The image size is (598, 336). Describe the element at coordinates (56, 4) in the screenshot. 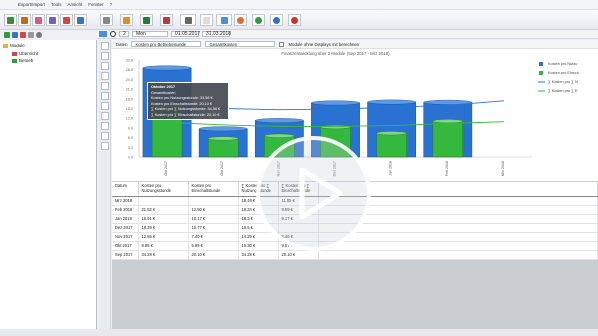

I see `menu-tools: Tools` at that location.